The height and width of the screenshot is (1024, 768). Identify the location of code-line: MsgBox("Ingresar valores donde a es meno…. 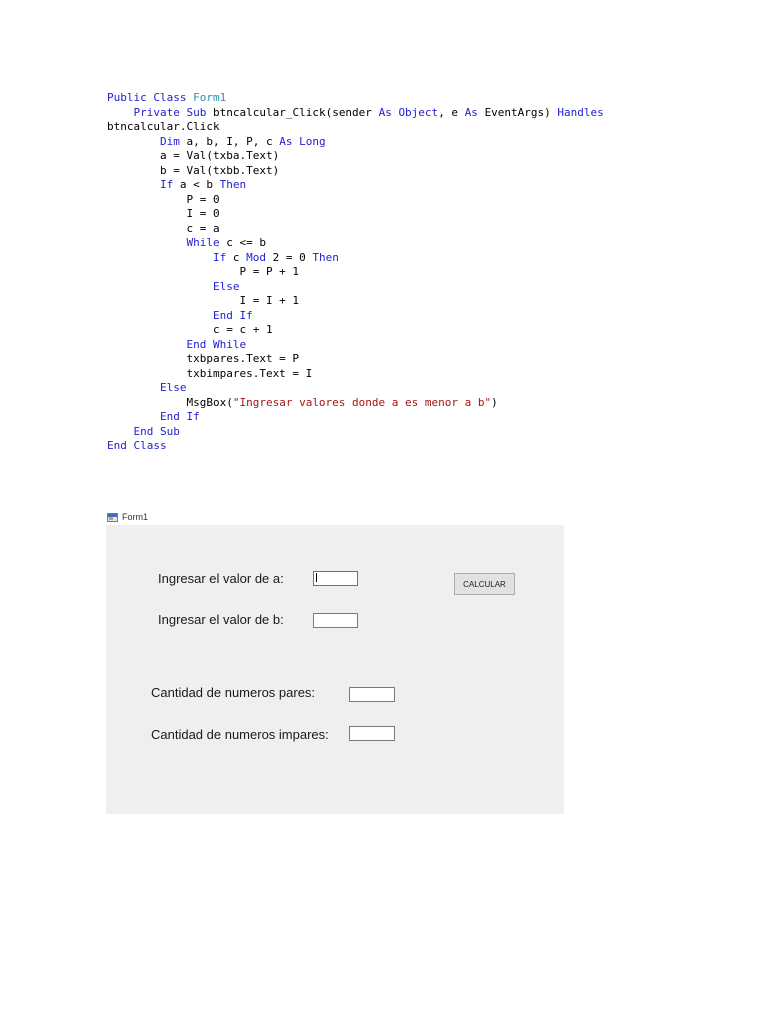
(355, 403).